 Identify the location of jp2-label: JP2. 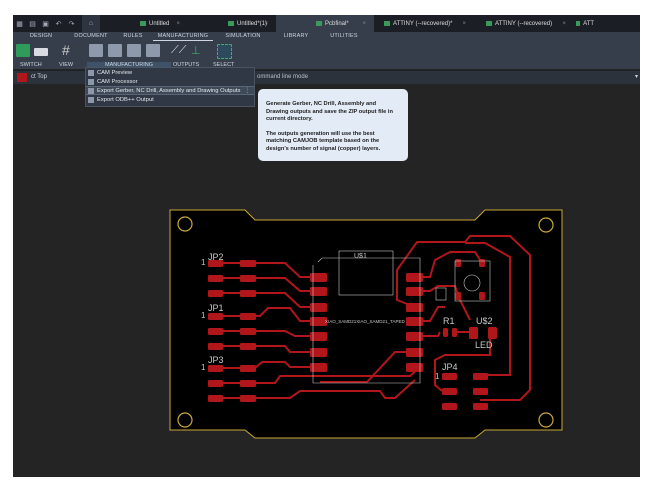
(216, 257).